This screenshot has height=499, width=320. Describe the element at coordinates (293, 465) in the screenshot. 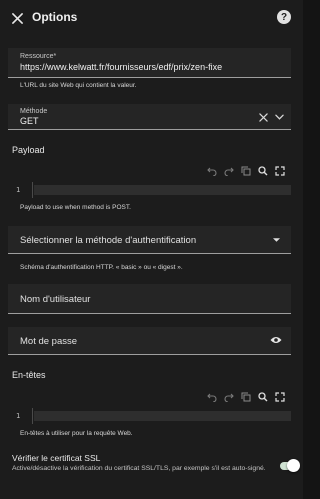

I see `ssl-toggle-knob` at that location.